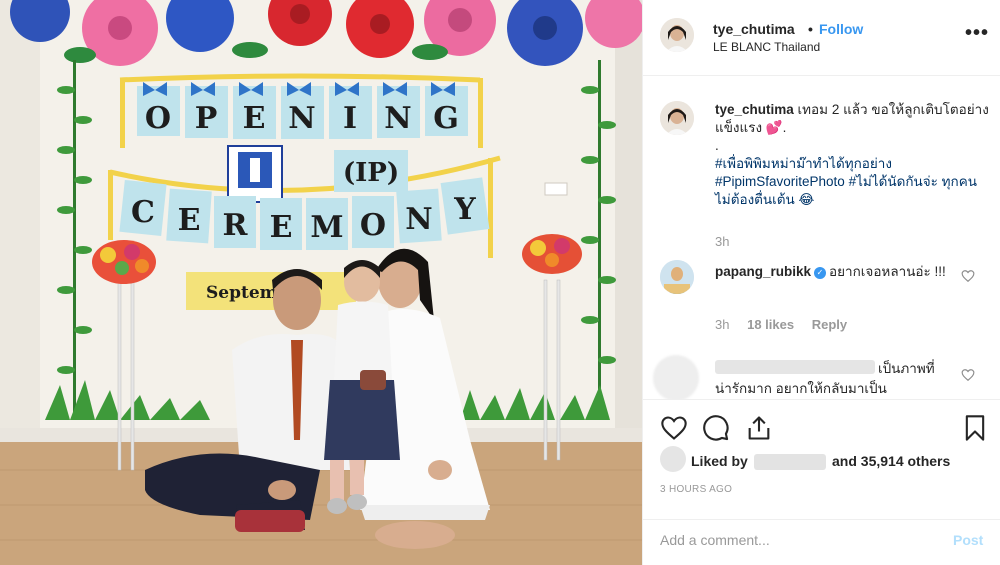  I want to click on blurred-avatar, so click(676, 377).